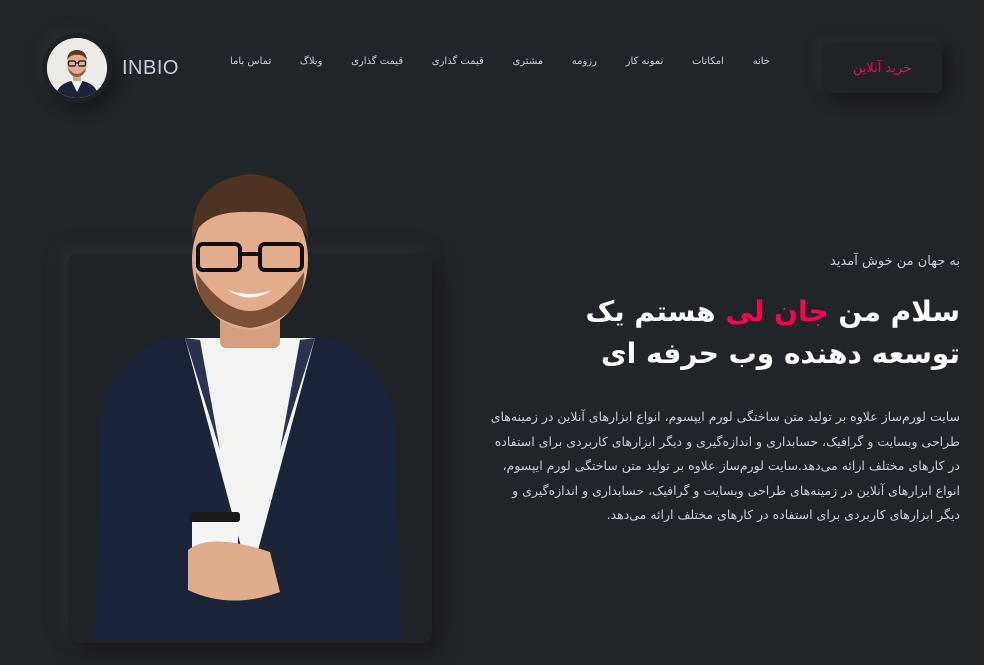 This screenshot has height=665, width=984. I want to click on welcome-text: به جهان من خوش آمدید, so click(895, 261).